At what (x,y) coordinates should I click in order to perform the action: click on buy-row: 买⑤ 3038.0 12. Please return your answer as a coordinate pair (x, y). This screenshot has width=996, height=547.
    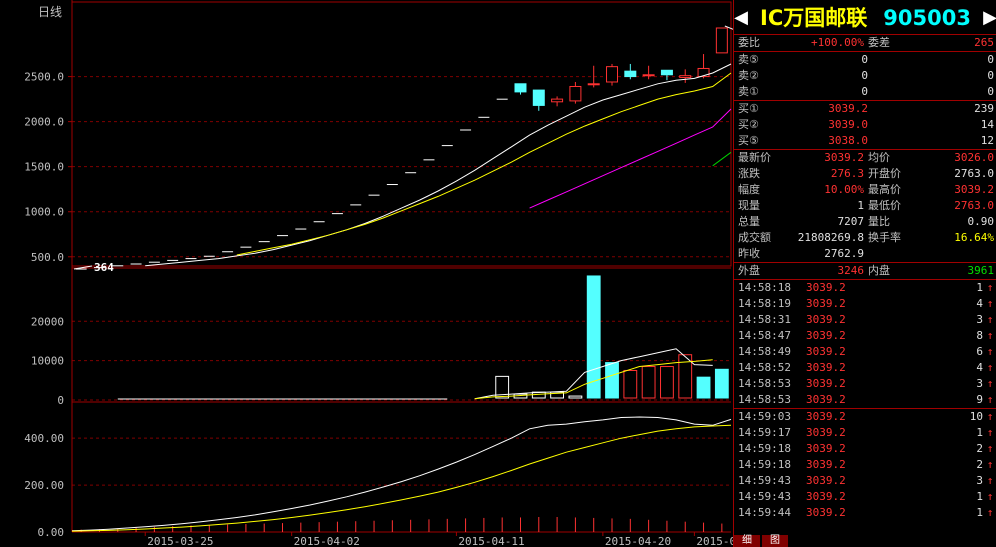
    Looking at the image, I should click on (865, 141).